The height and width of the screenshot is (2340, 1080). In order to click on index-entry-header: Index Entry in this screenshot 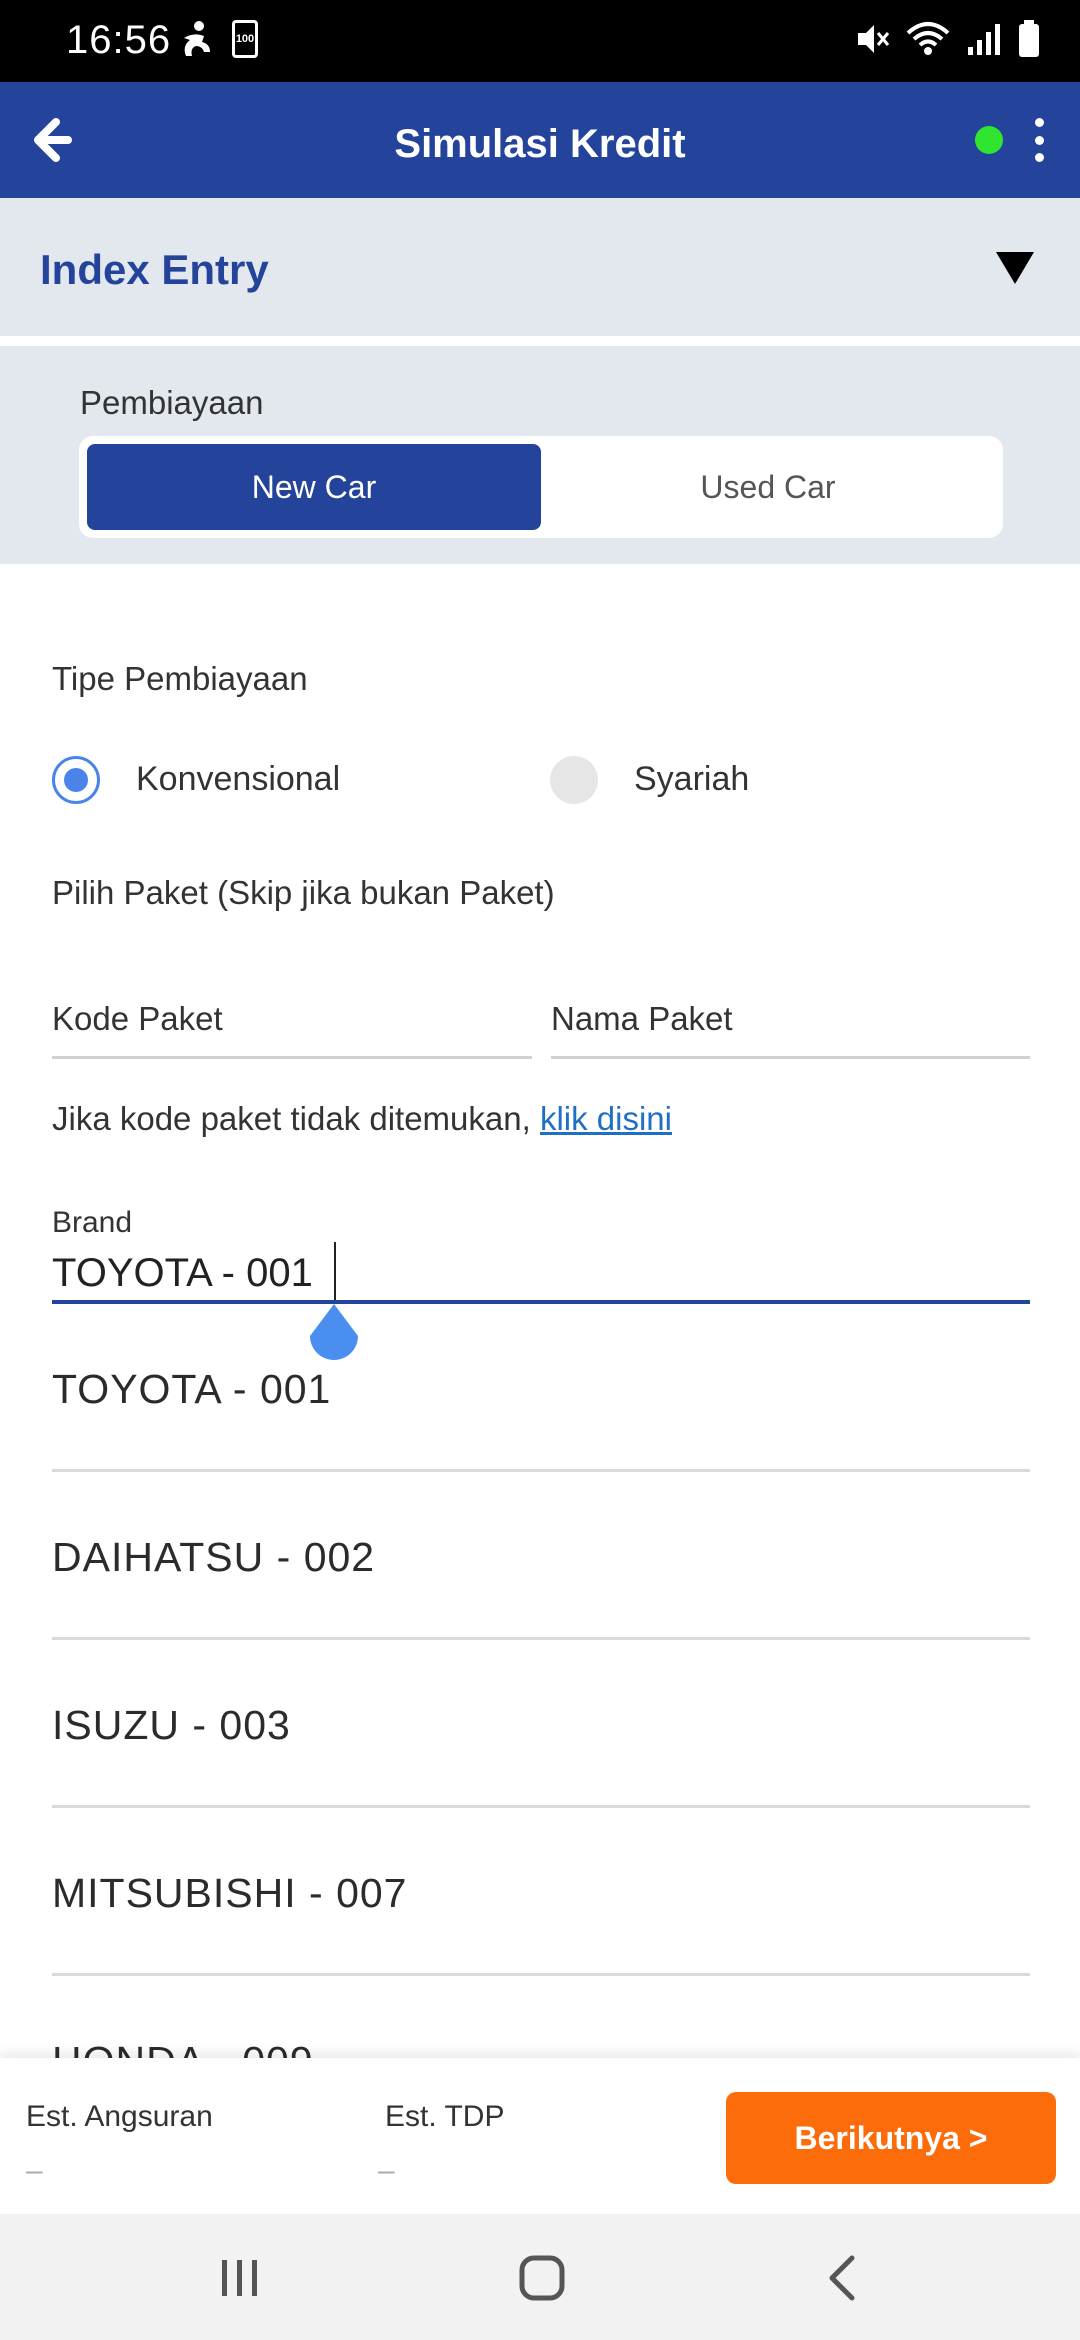, I will do `click(540, 267)`.